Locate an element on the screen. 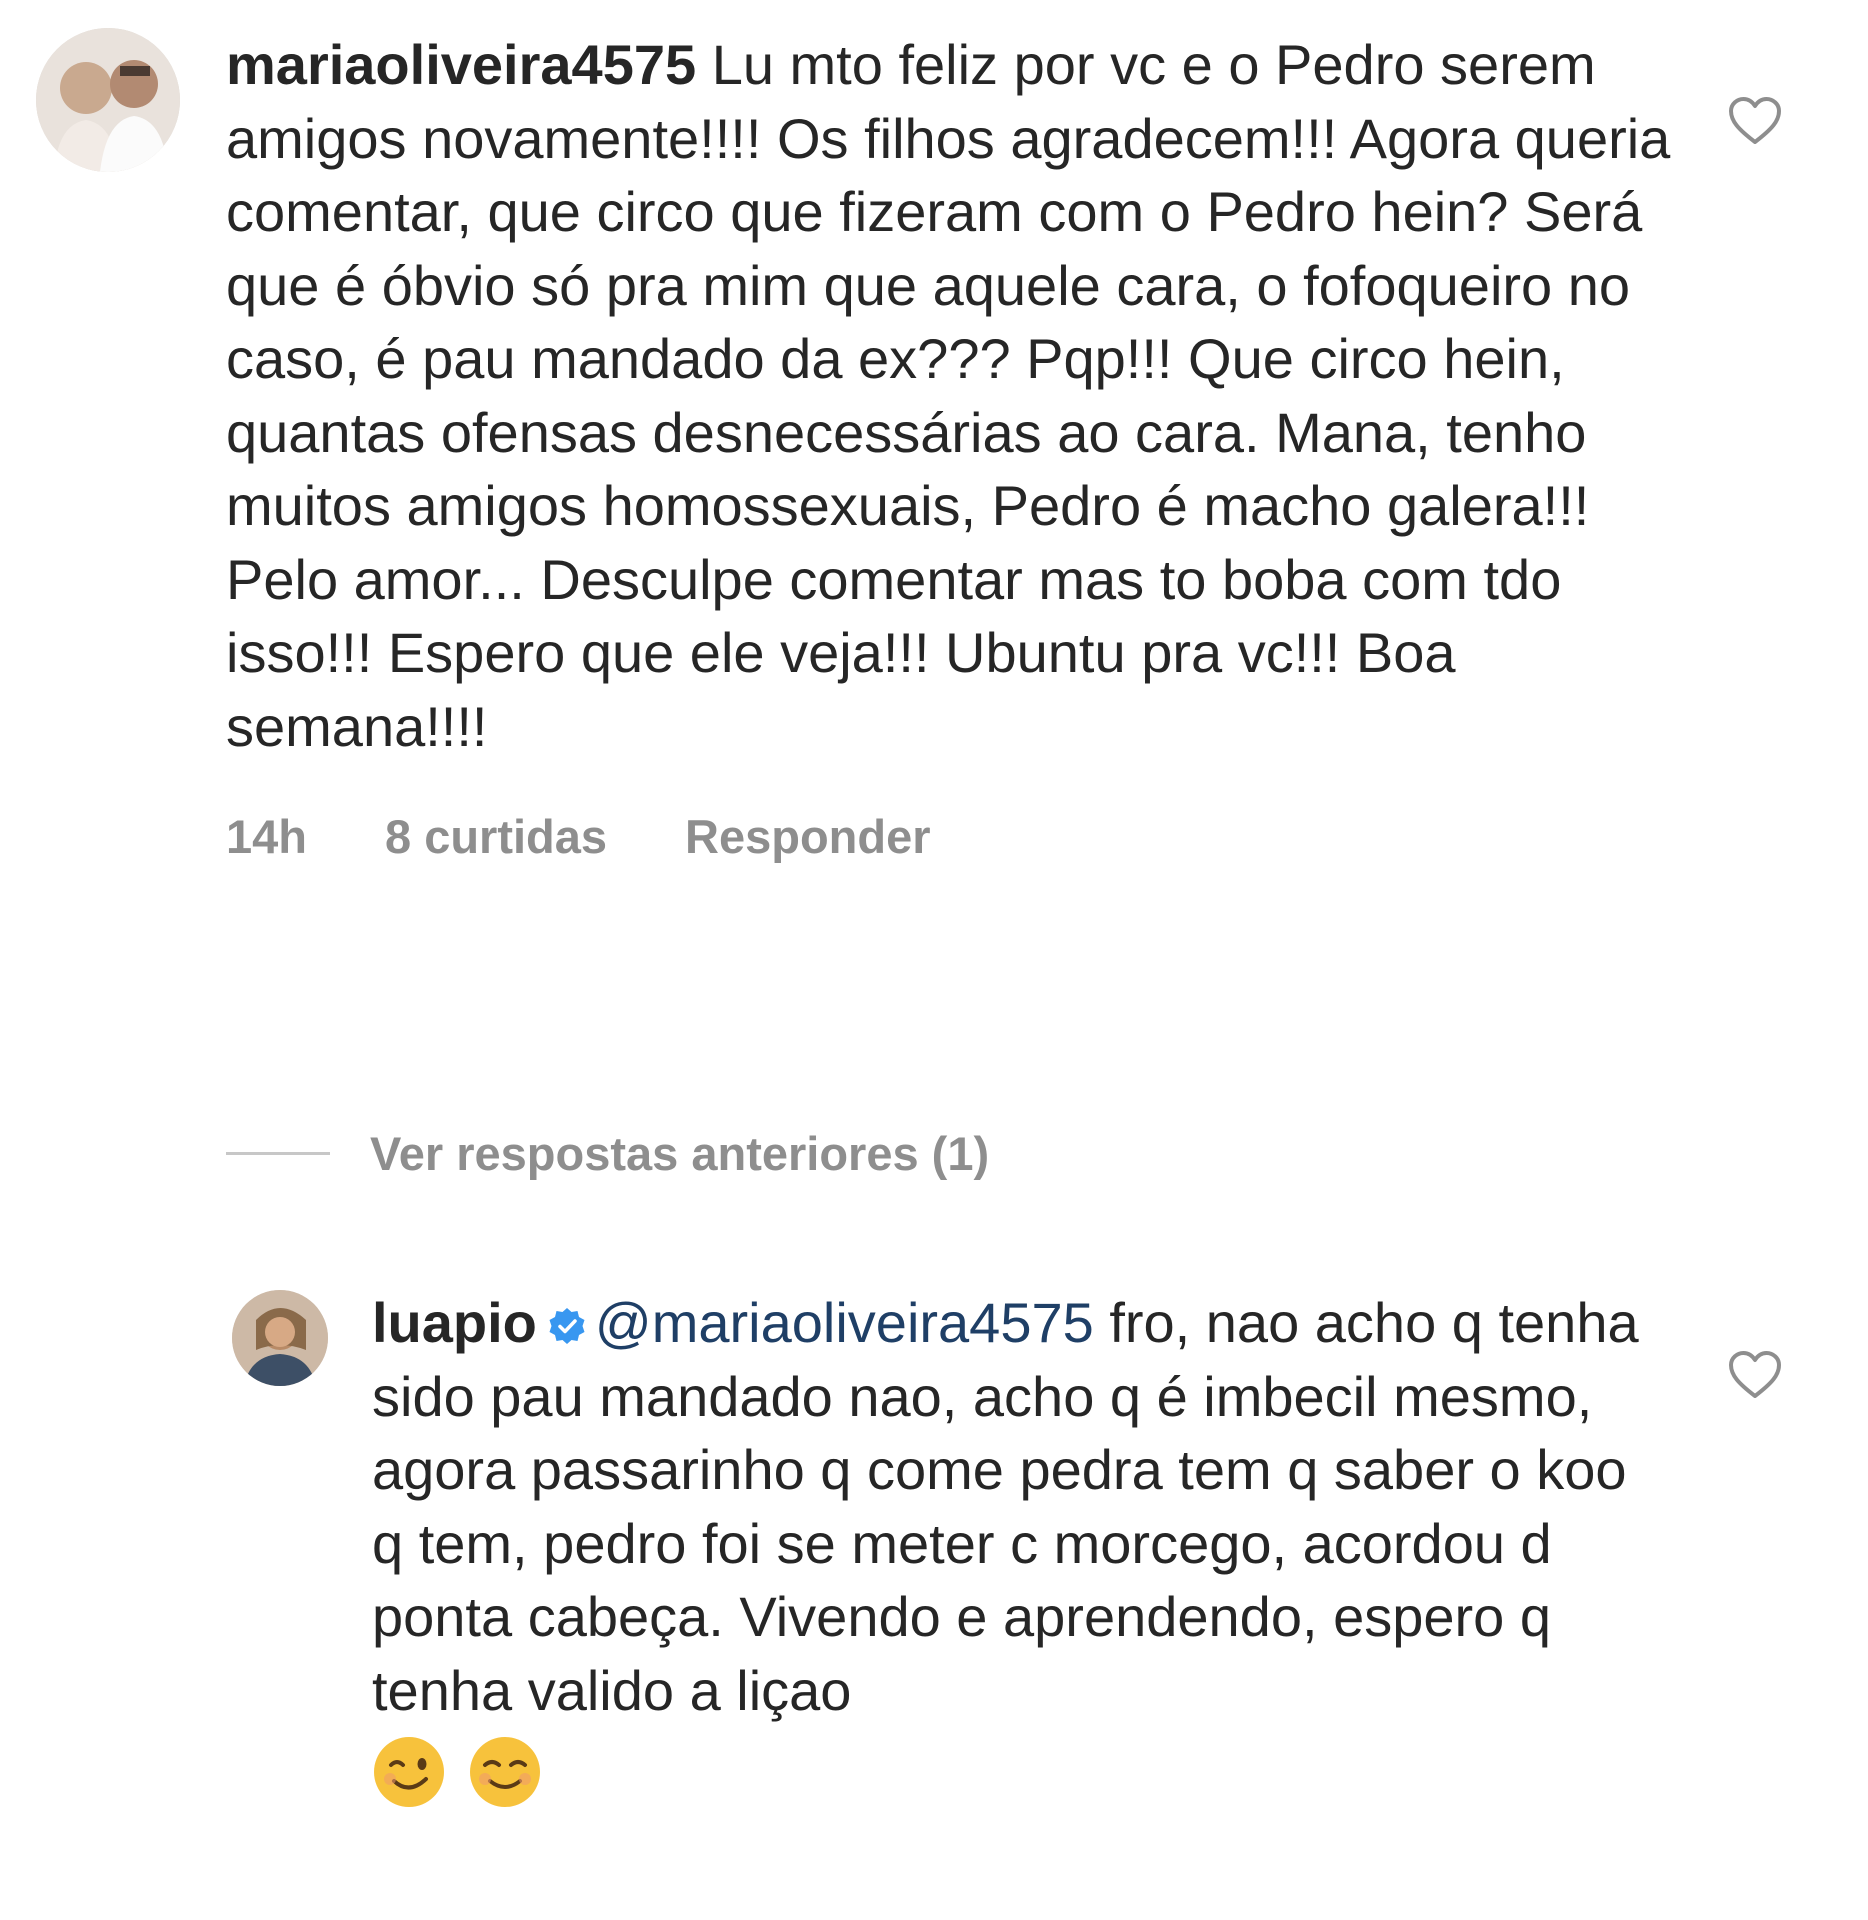 This screenshot has width=1868, height=1920. avatar is located at coordinates (108, 100).